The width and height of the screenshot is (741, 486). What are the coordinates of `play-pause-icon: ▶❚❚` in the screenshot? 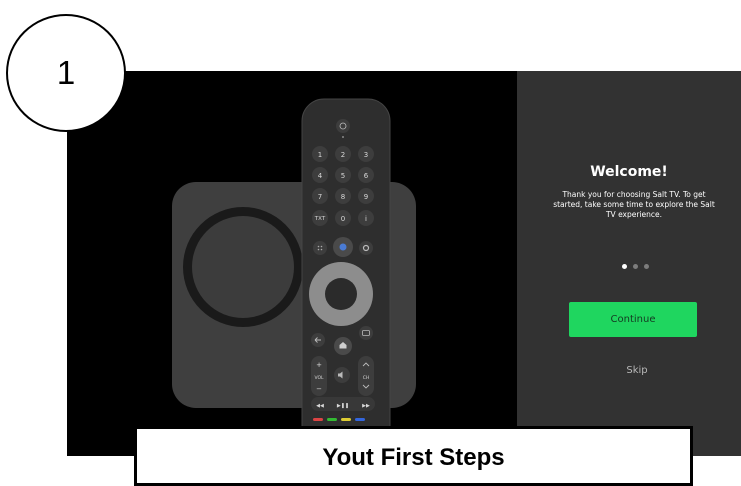 It's located at (343, 406).